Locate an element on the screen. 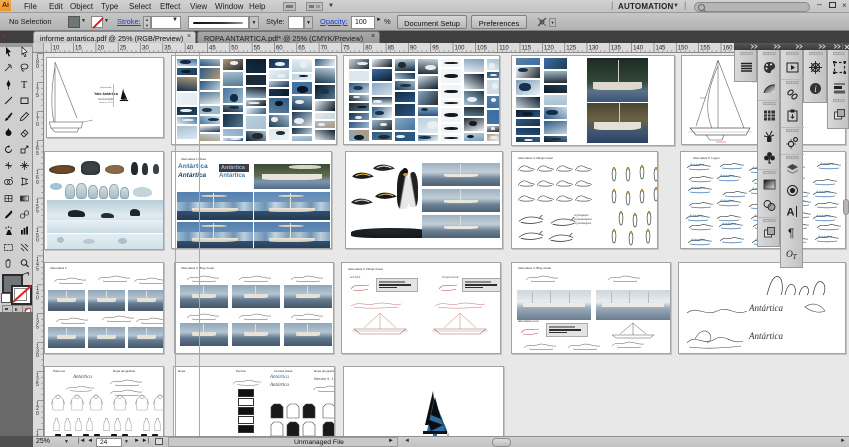  svg-text: 55 is located at coordinates (257, 49).